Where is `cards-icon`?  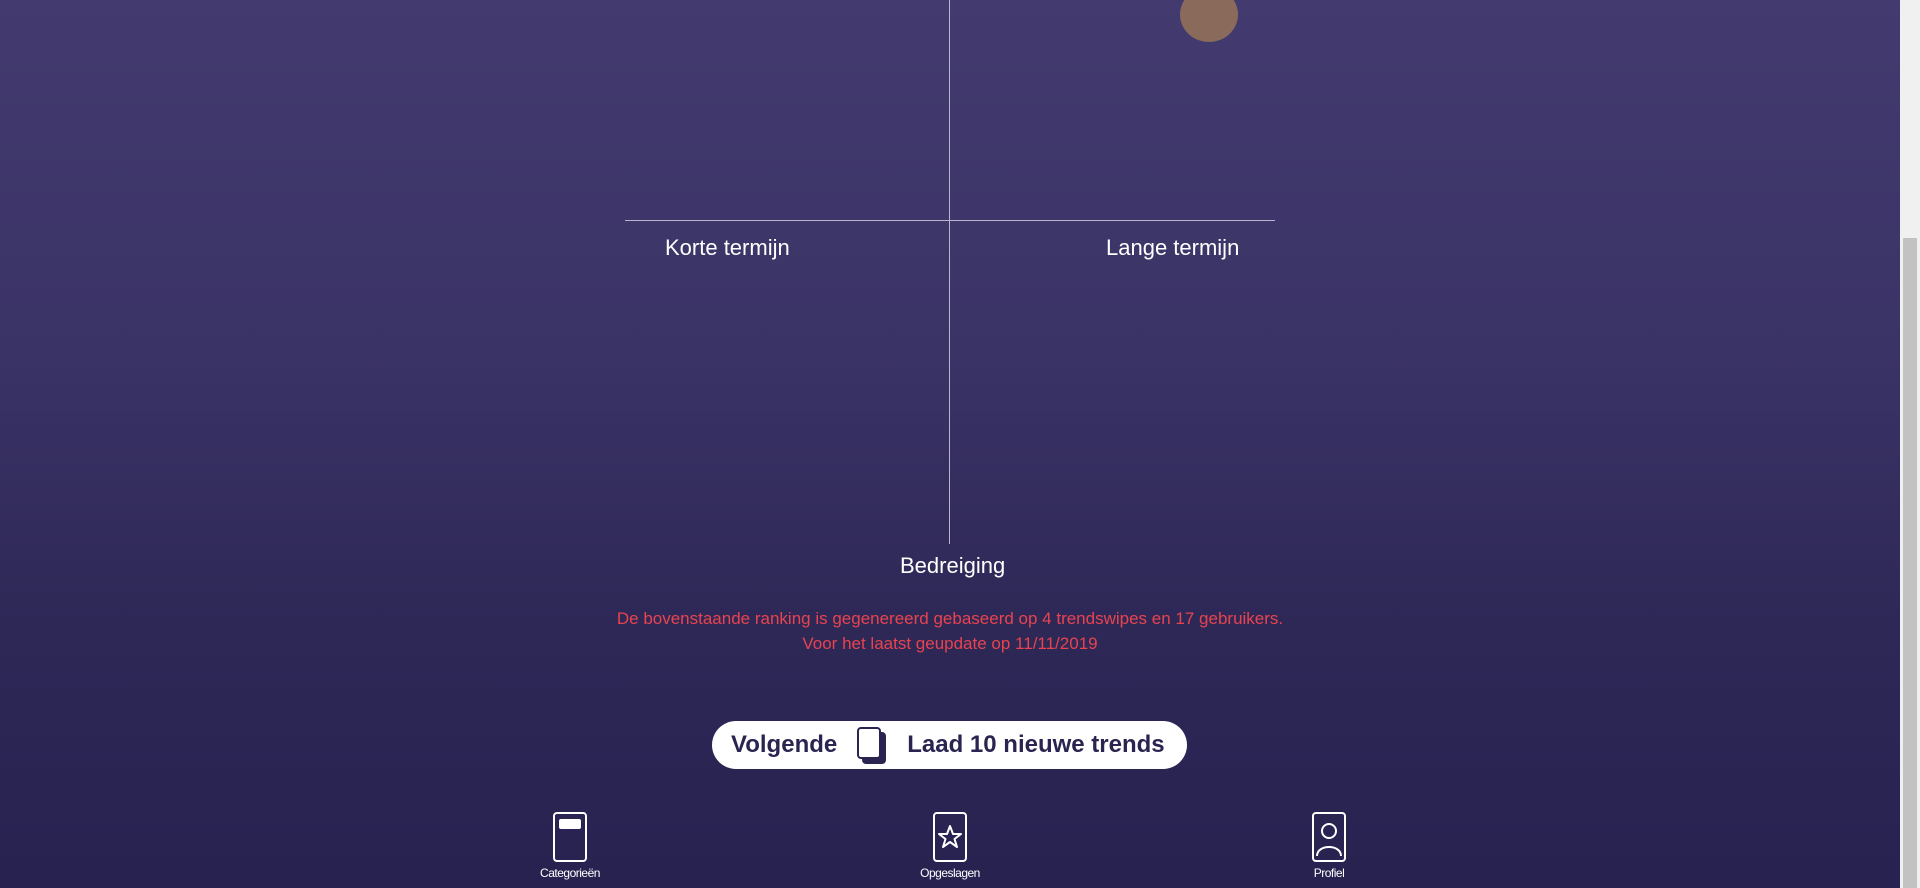 cards-icon is located at coordinates (872, 745).